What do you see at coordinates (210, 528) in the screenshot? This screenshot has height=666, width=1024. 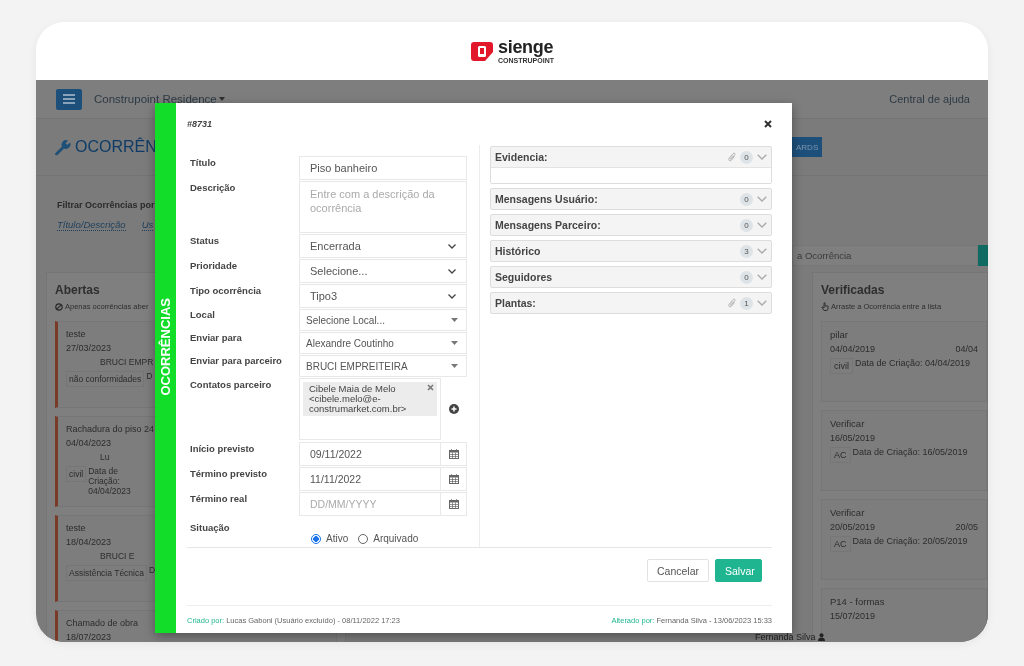 I see `field-label: Situação` at bounding box center [210, 528].